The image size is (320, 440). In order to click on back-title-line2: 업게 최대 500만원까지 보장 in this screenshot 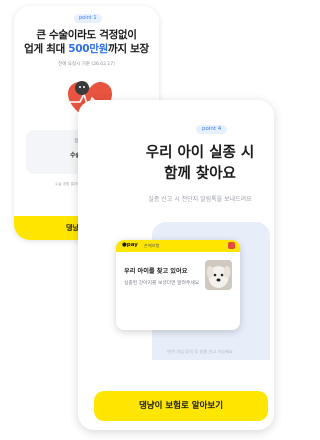, I will do `click(86, 49)`.